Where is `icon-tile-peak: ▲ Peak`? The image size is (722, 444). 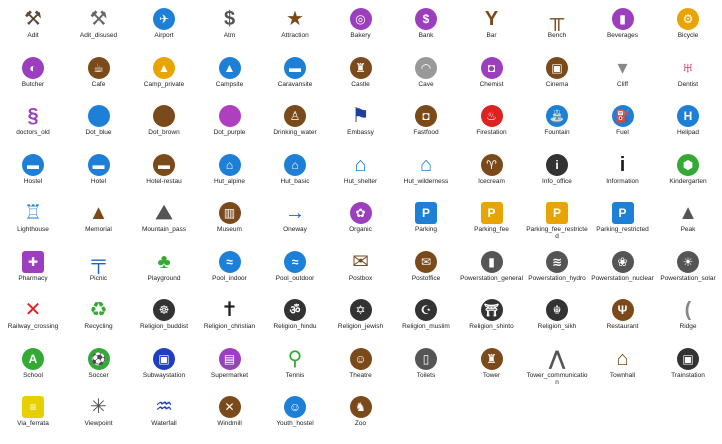 icon-tile-peak: ▲ Peak is located at coordinates (688, 223).